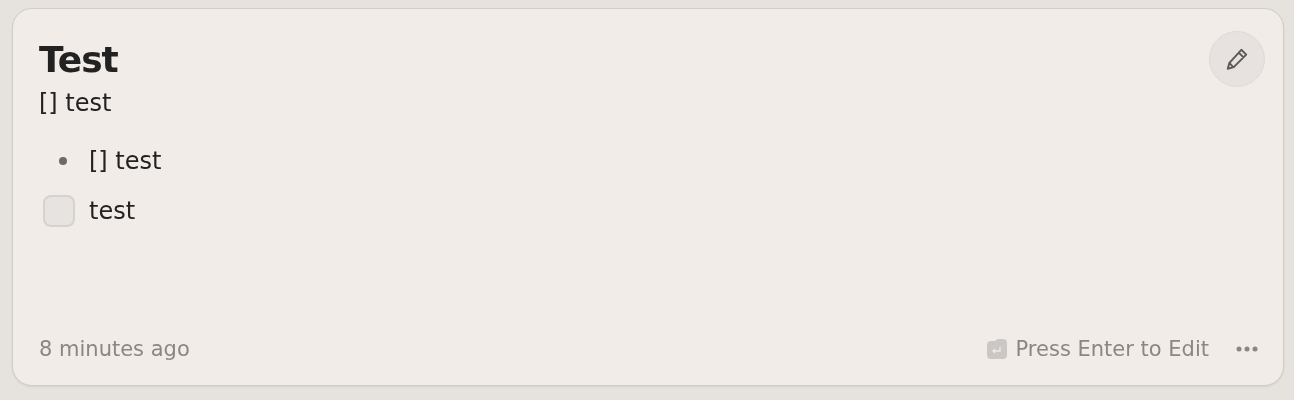 The height and width of the screenshot is (400, 1294). I want to click on enter-key-icon, so click(996, 349).